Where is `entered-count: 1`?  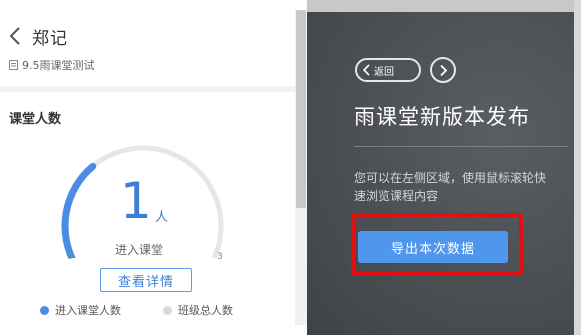 entered-count: 1 is located at coordinates (136, 201).